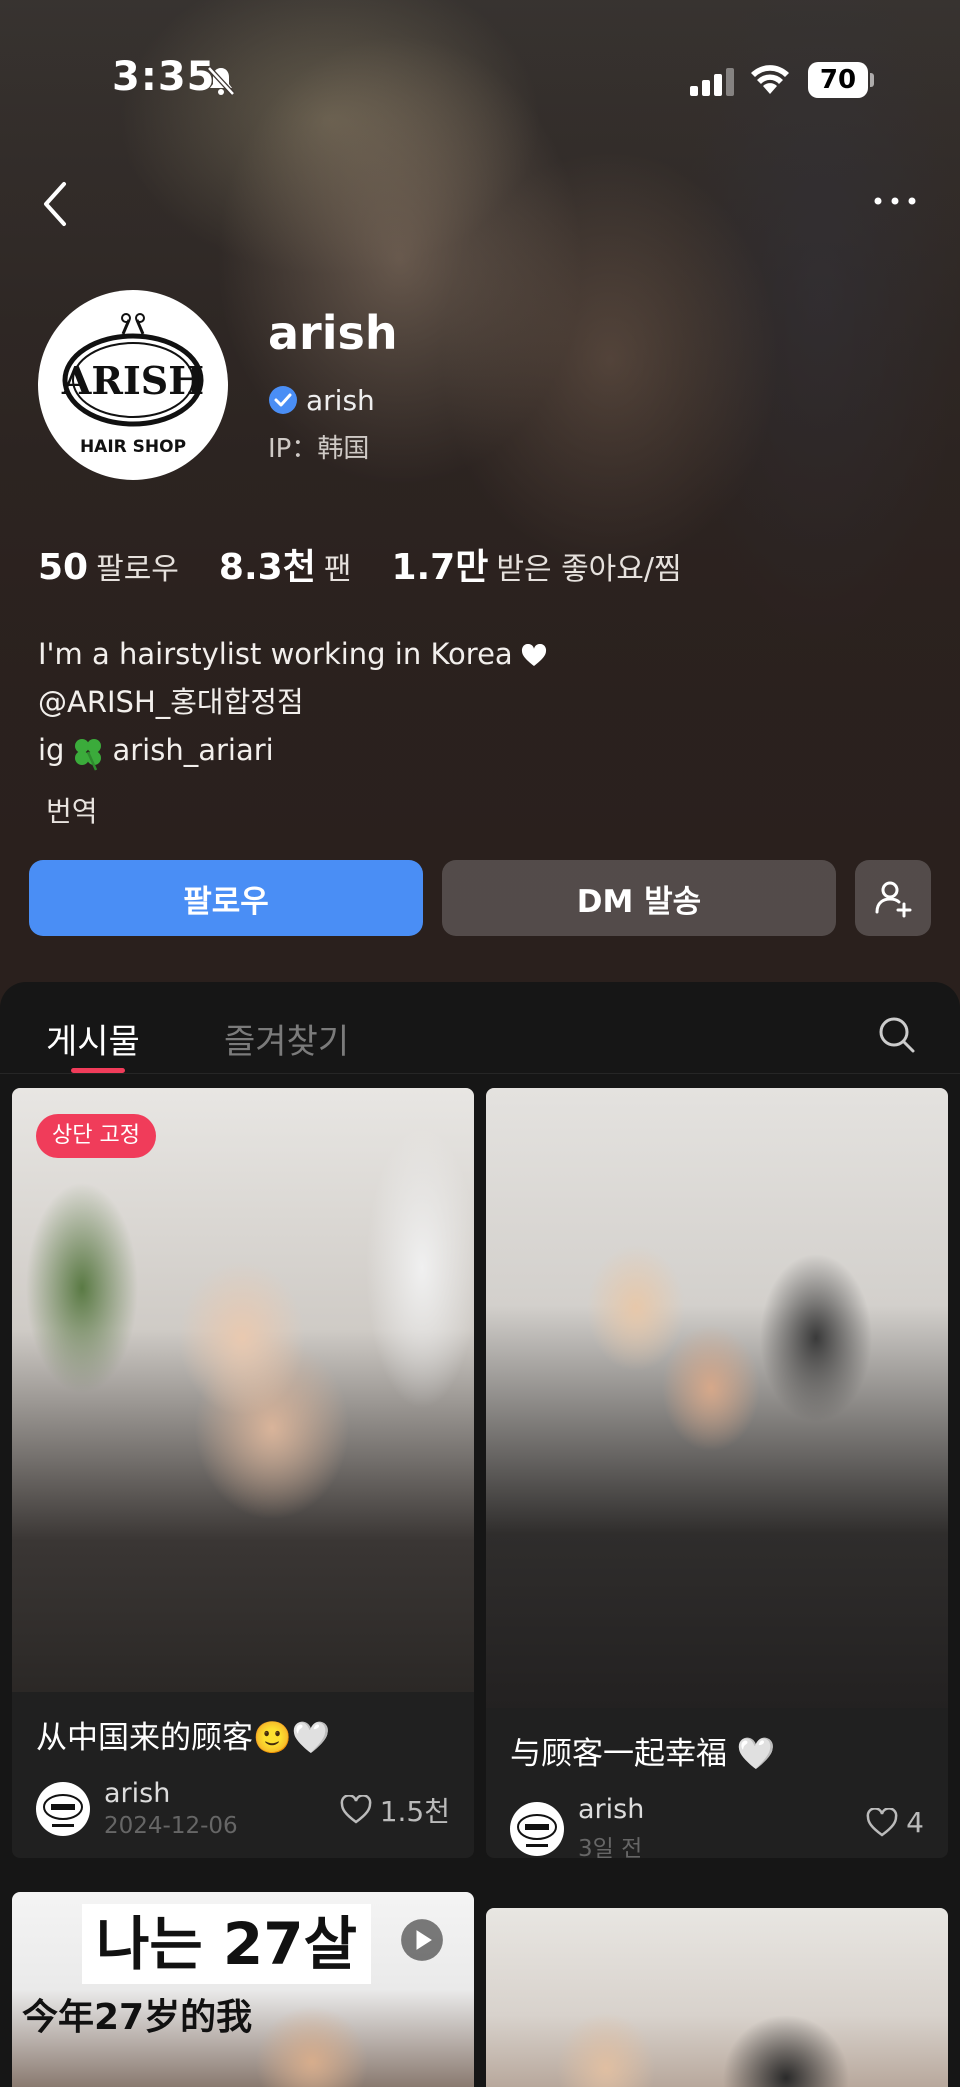 Image resolution: width=960 pixels, height=2087 pixels. What do you see at coordinates (93, 1038) in the screenshot?
I see `tab-posts: 게시물` at bounding box center [93, 1038].